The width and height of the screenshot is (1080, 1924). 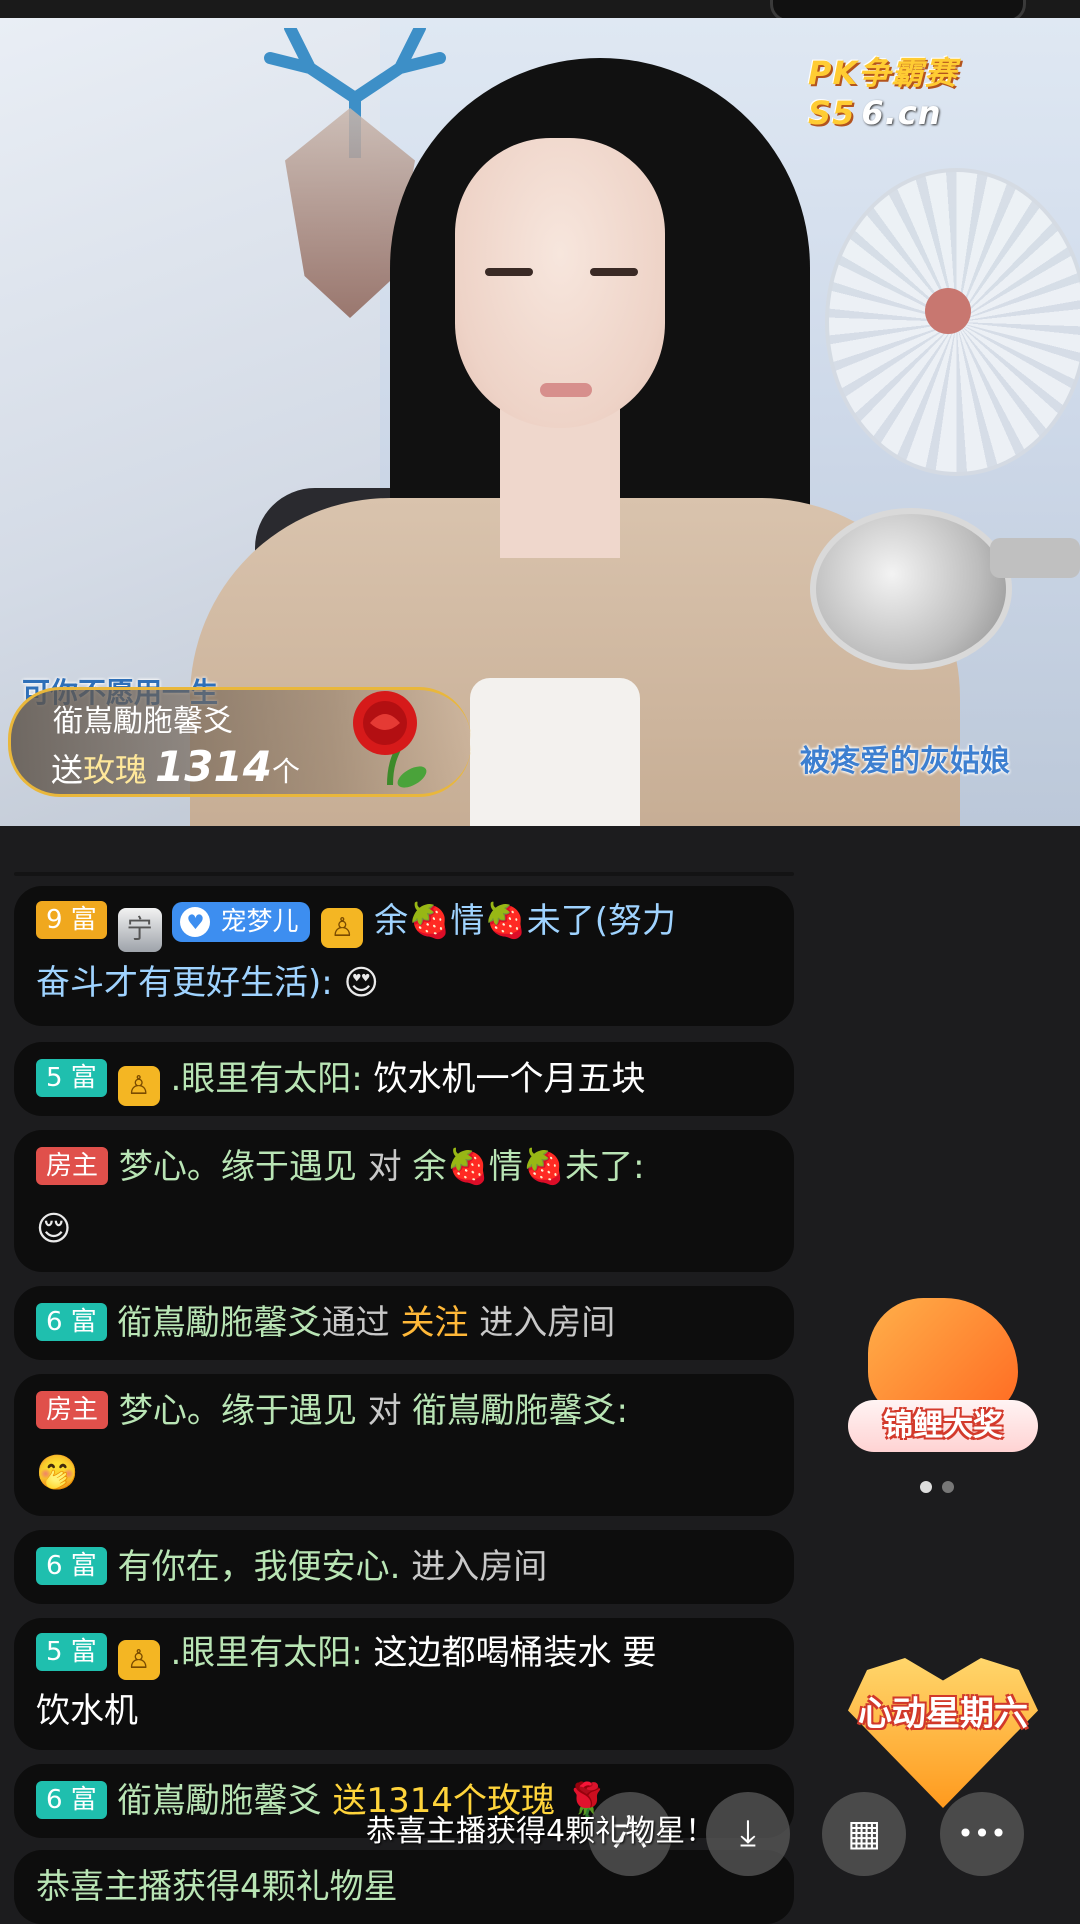 I want to click on carousel-dots, so click(x=942, y=1487).